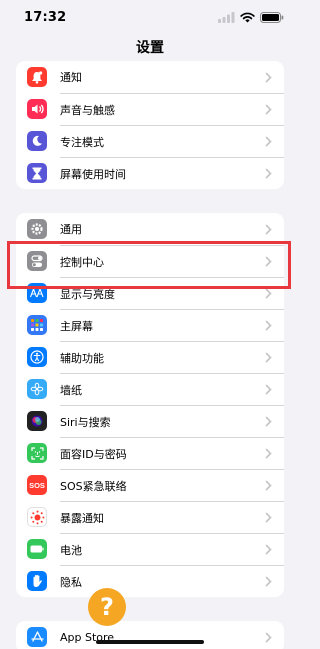  Describe the element at coordinates (82, 518) in the screenshot. I see `settings-row-label: 暴露通知` at that location.